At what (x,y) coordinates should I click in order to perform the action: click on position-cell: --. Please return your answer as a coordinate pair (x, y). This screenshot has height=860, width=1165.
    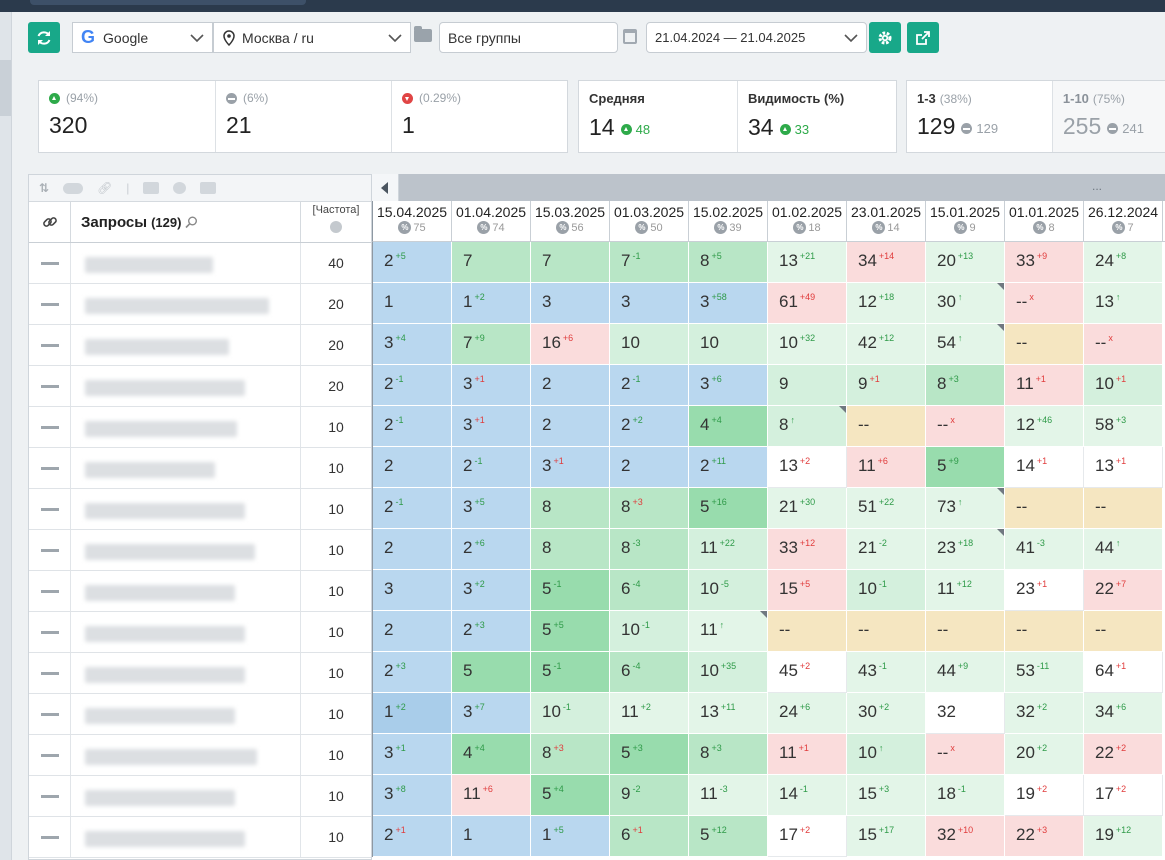
    Looking at the image, I should click on (1123, 508).